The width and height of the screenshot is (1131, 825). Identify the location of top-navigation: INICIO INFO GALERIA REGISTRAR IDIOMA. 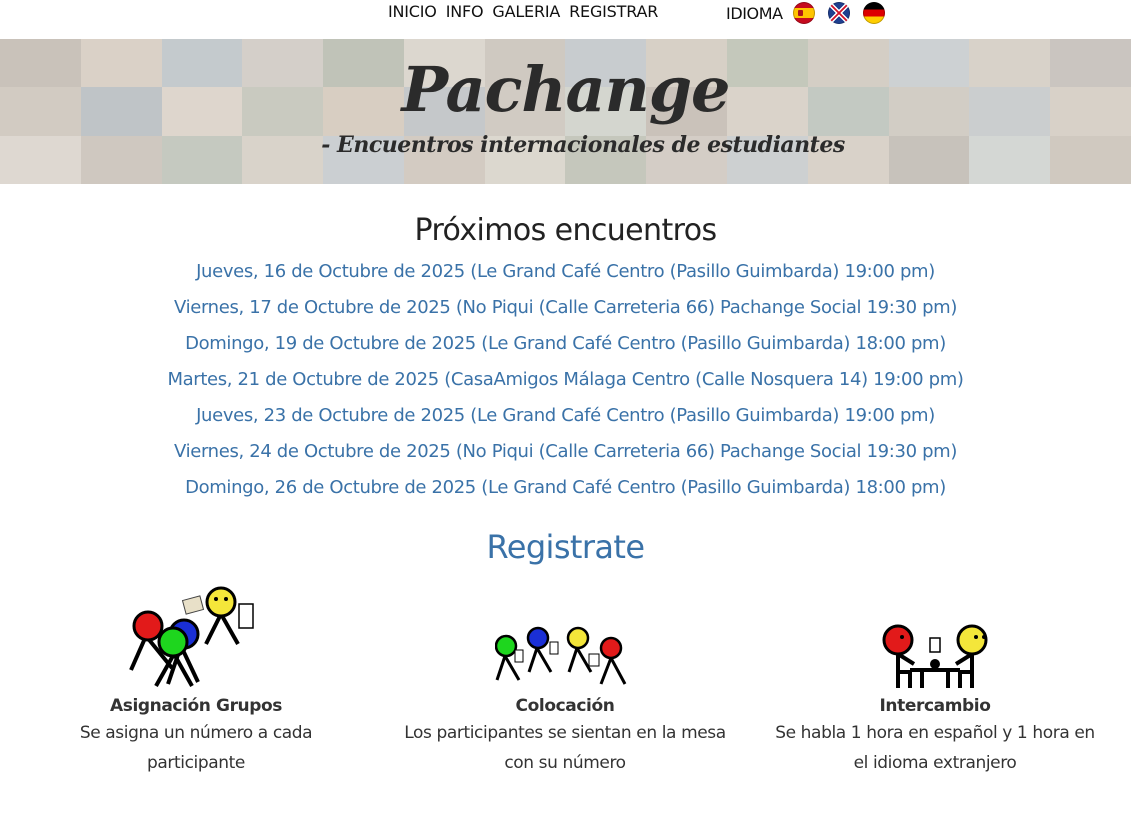
(565, 19).